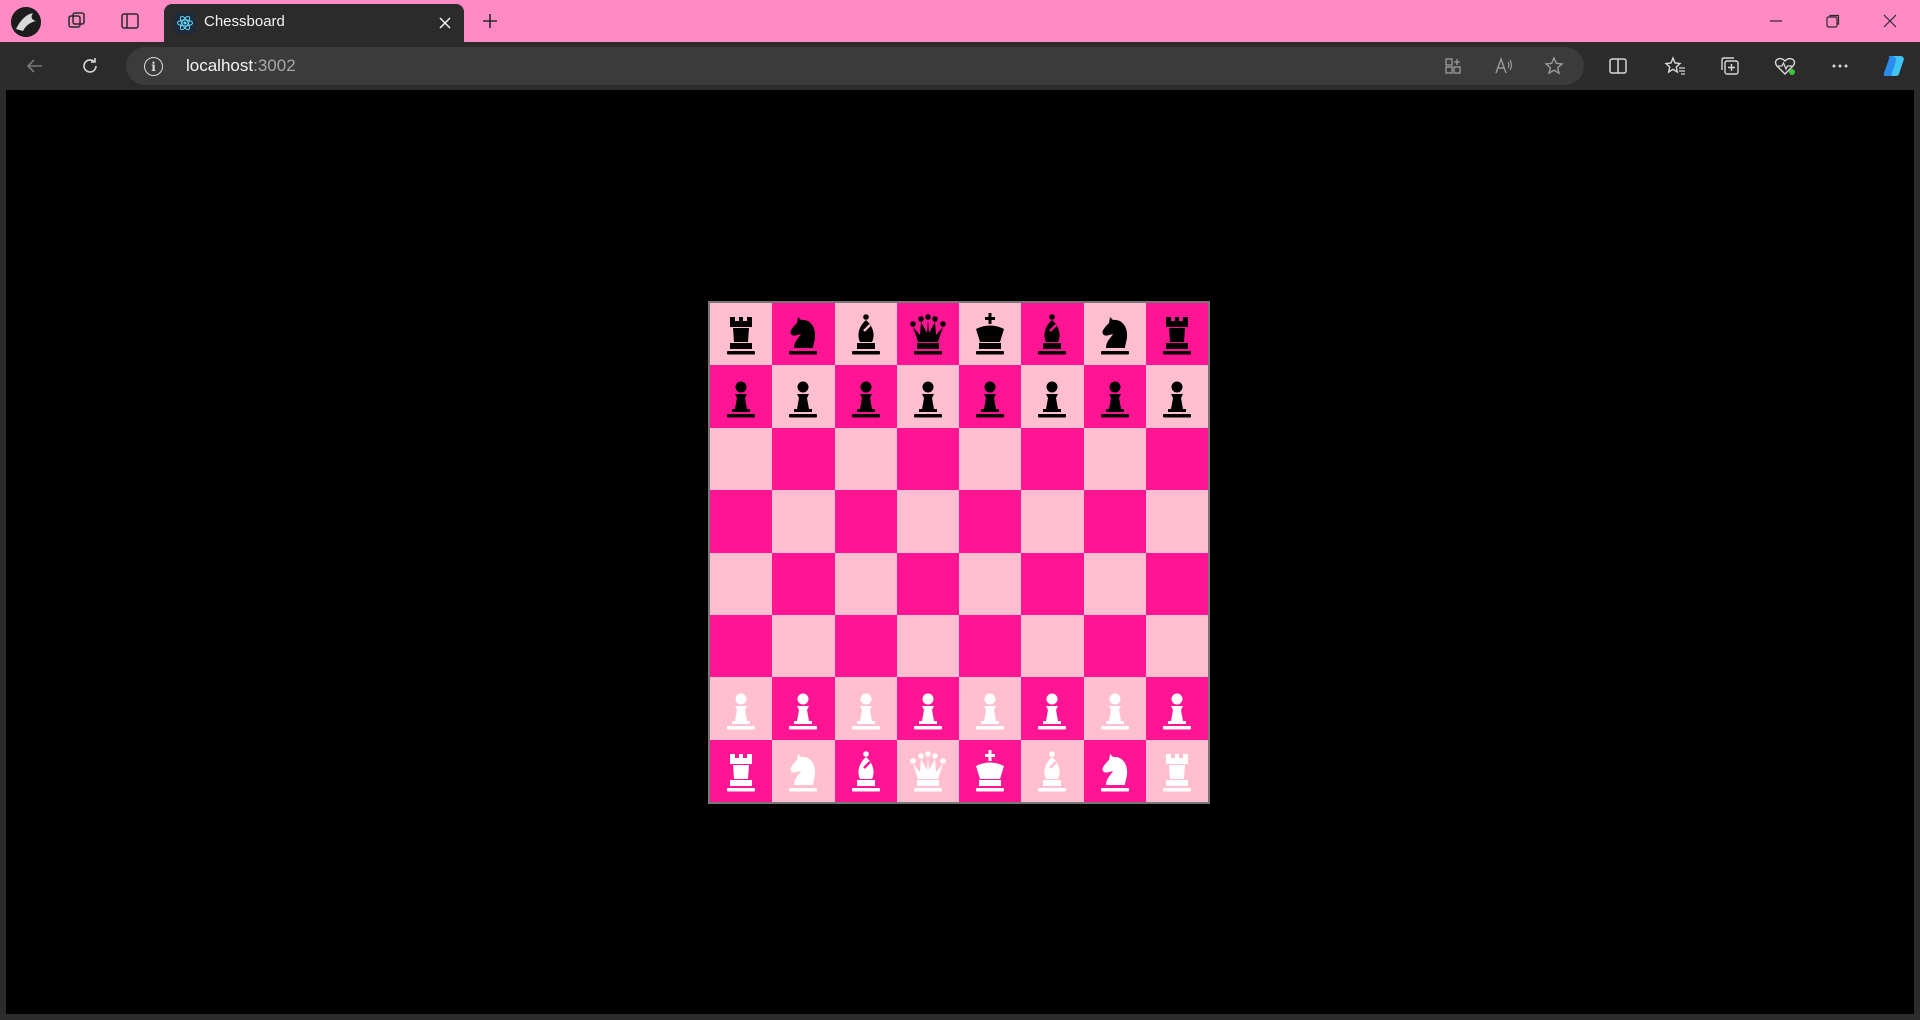  I want to click on square-c4, so click(865, 583).